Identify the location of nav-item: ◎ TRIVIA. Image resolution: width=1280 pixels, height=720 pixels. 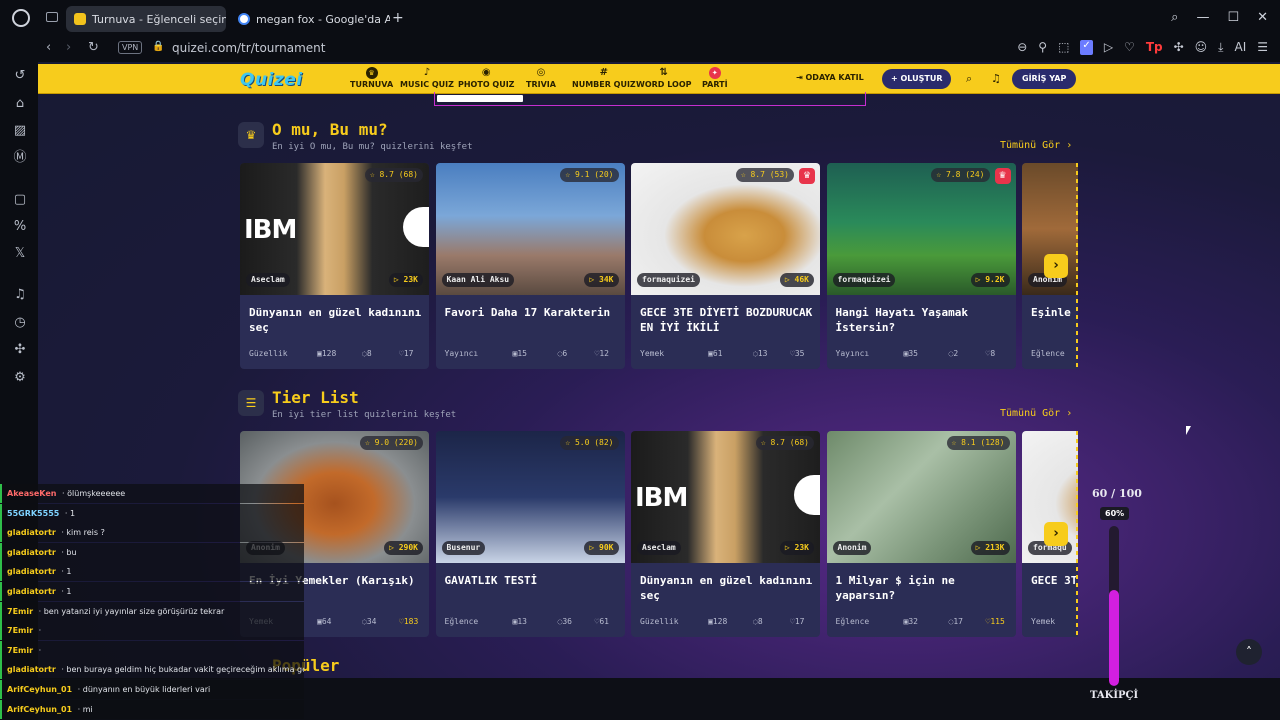
(541, 78).